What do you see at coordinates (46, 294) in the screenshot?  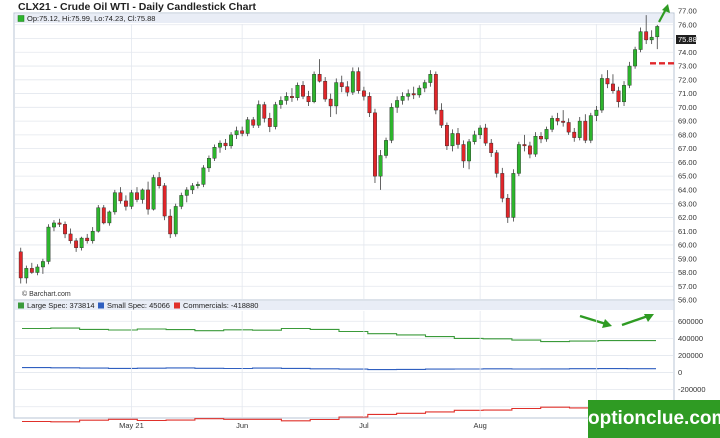 I see `barchart-credit: © Barchart.com` at bounding box center [46, 294].